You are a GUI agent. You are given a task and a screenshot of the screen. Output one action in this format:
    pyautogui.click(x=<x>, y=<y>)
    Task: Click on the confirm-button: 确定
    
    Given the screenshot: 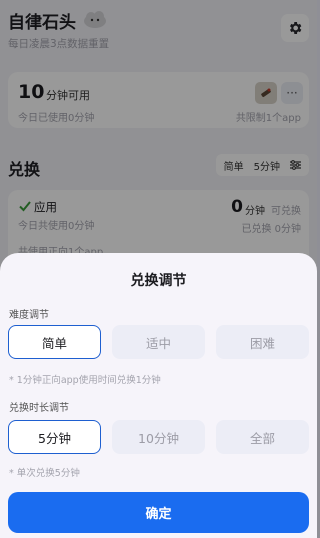 What is the action you would take?
    pyautogui.click(x=158, y=512)
    